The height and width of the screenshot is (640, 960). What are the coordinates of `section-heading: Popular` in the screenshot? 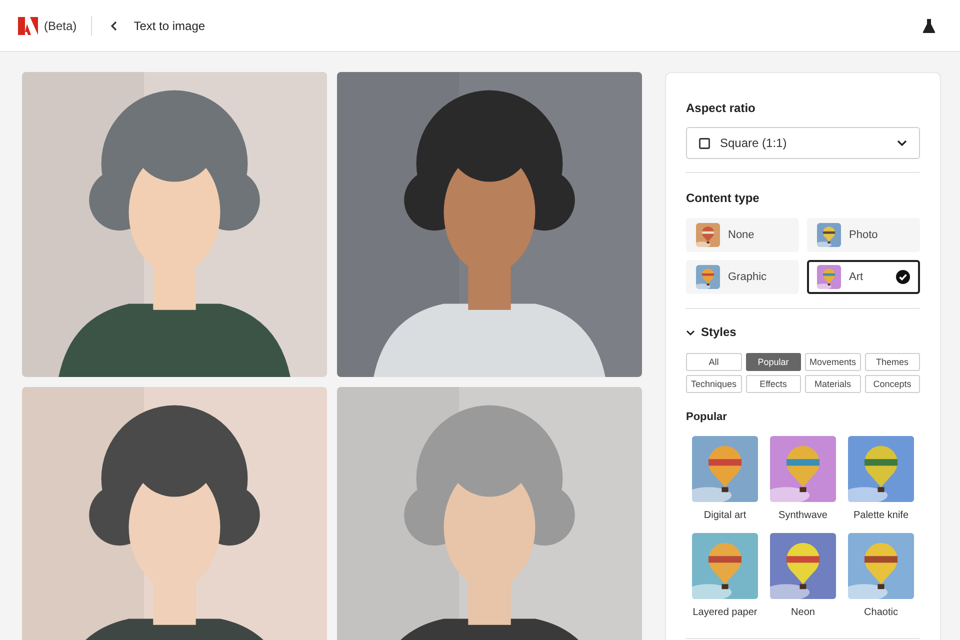 It's located at (707, 417).